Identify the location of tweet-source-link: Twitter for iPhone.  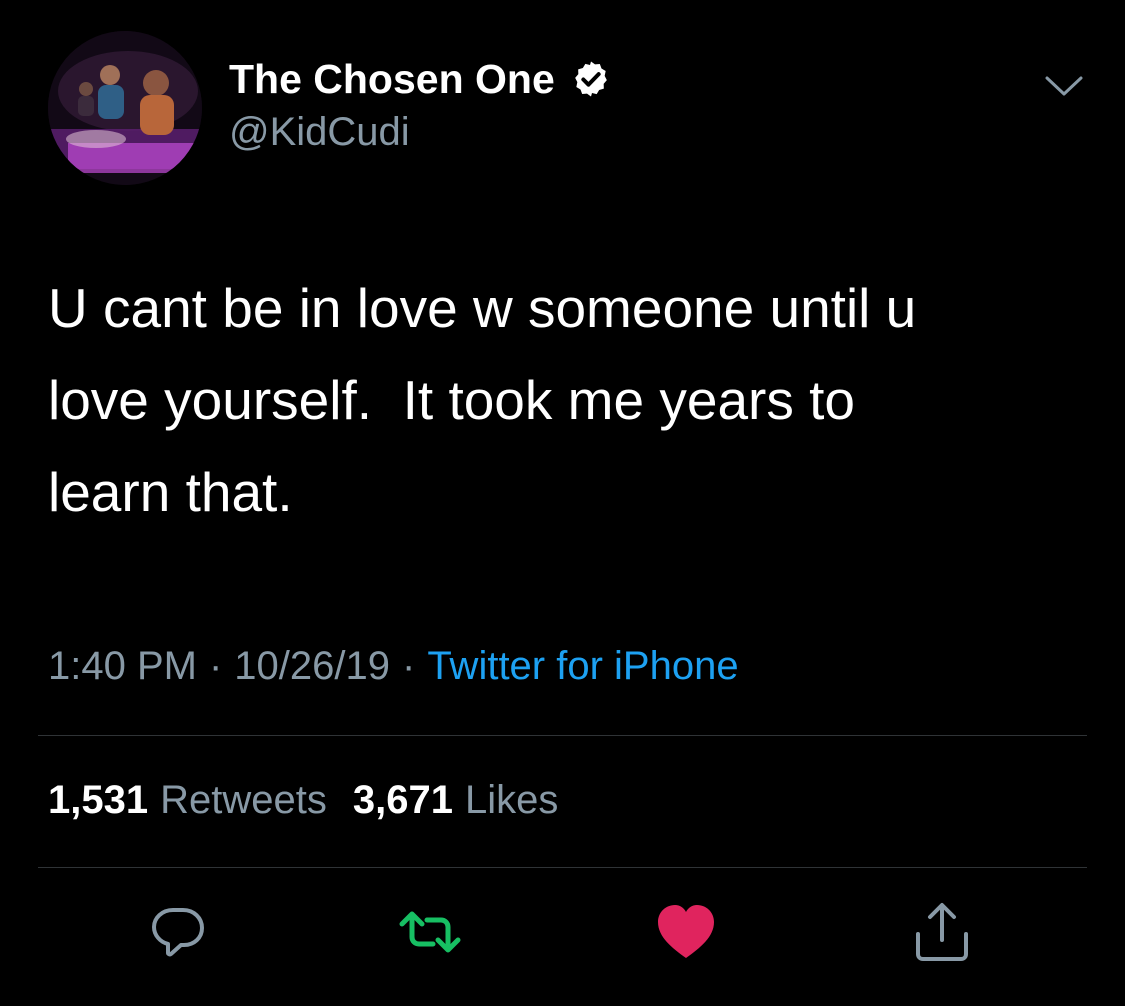
(582, 666).